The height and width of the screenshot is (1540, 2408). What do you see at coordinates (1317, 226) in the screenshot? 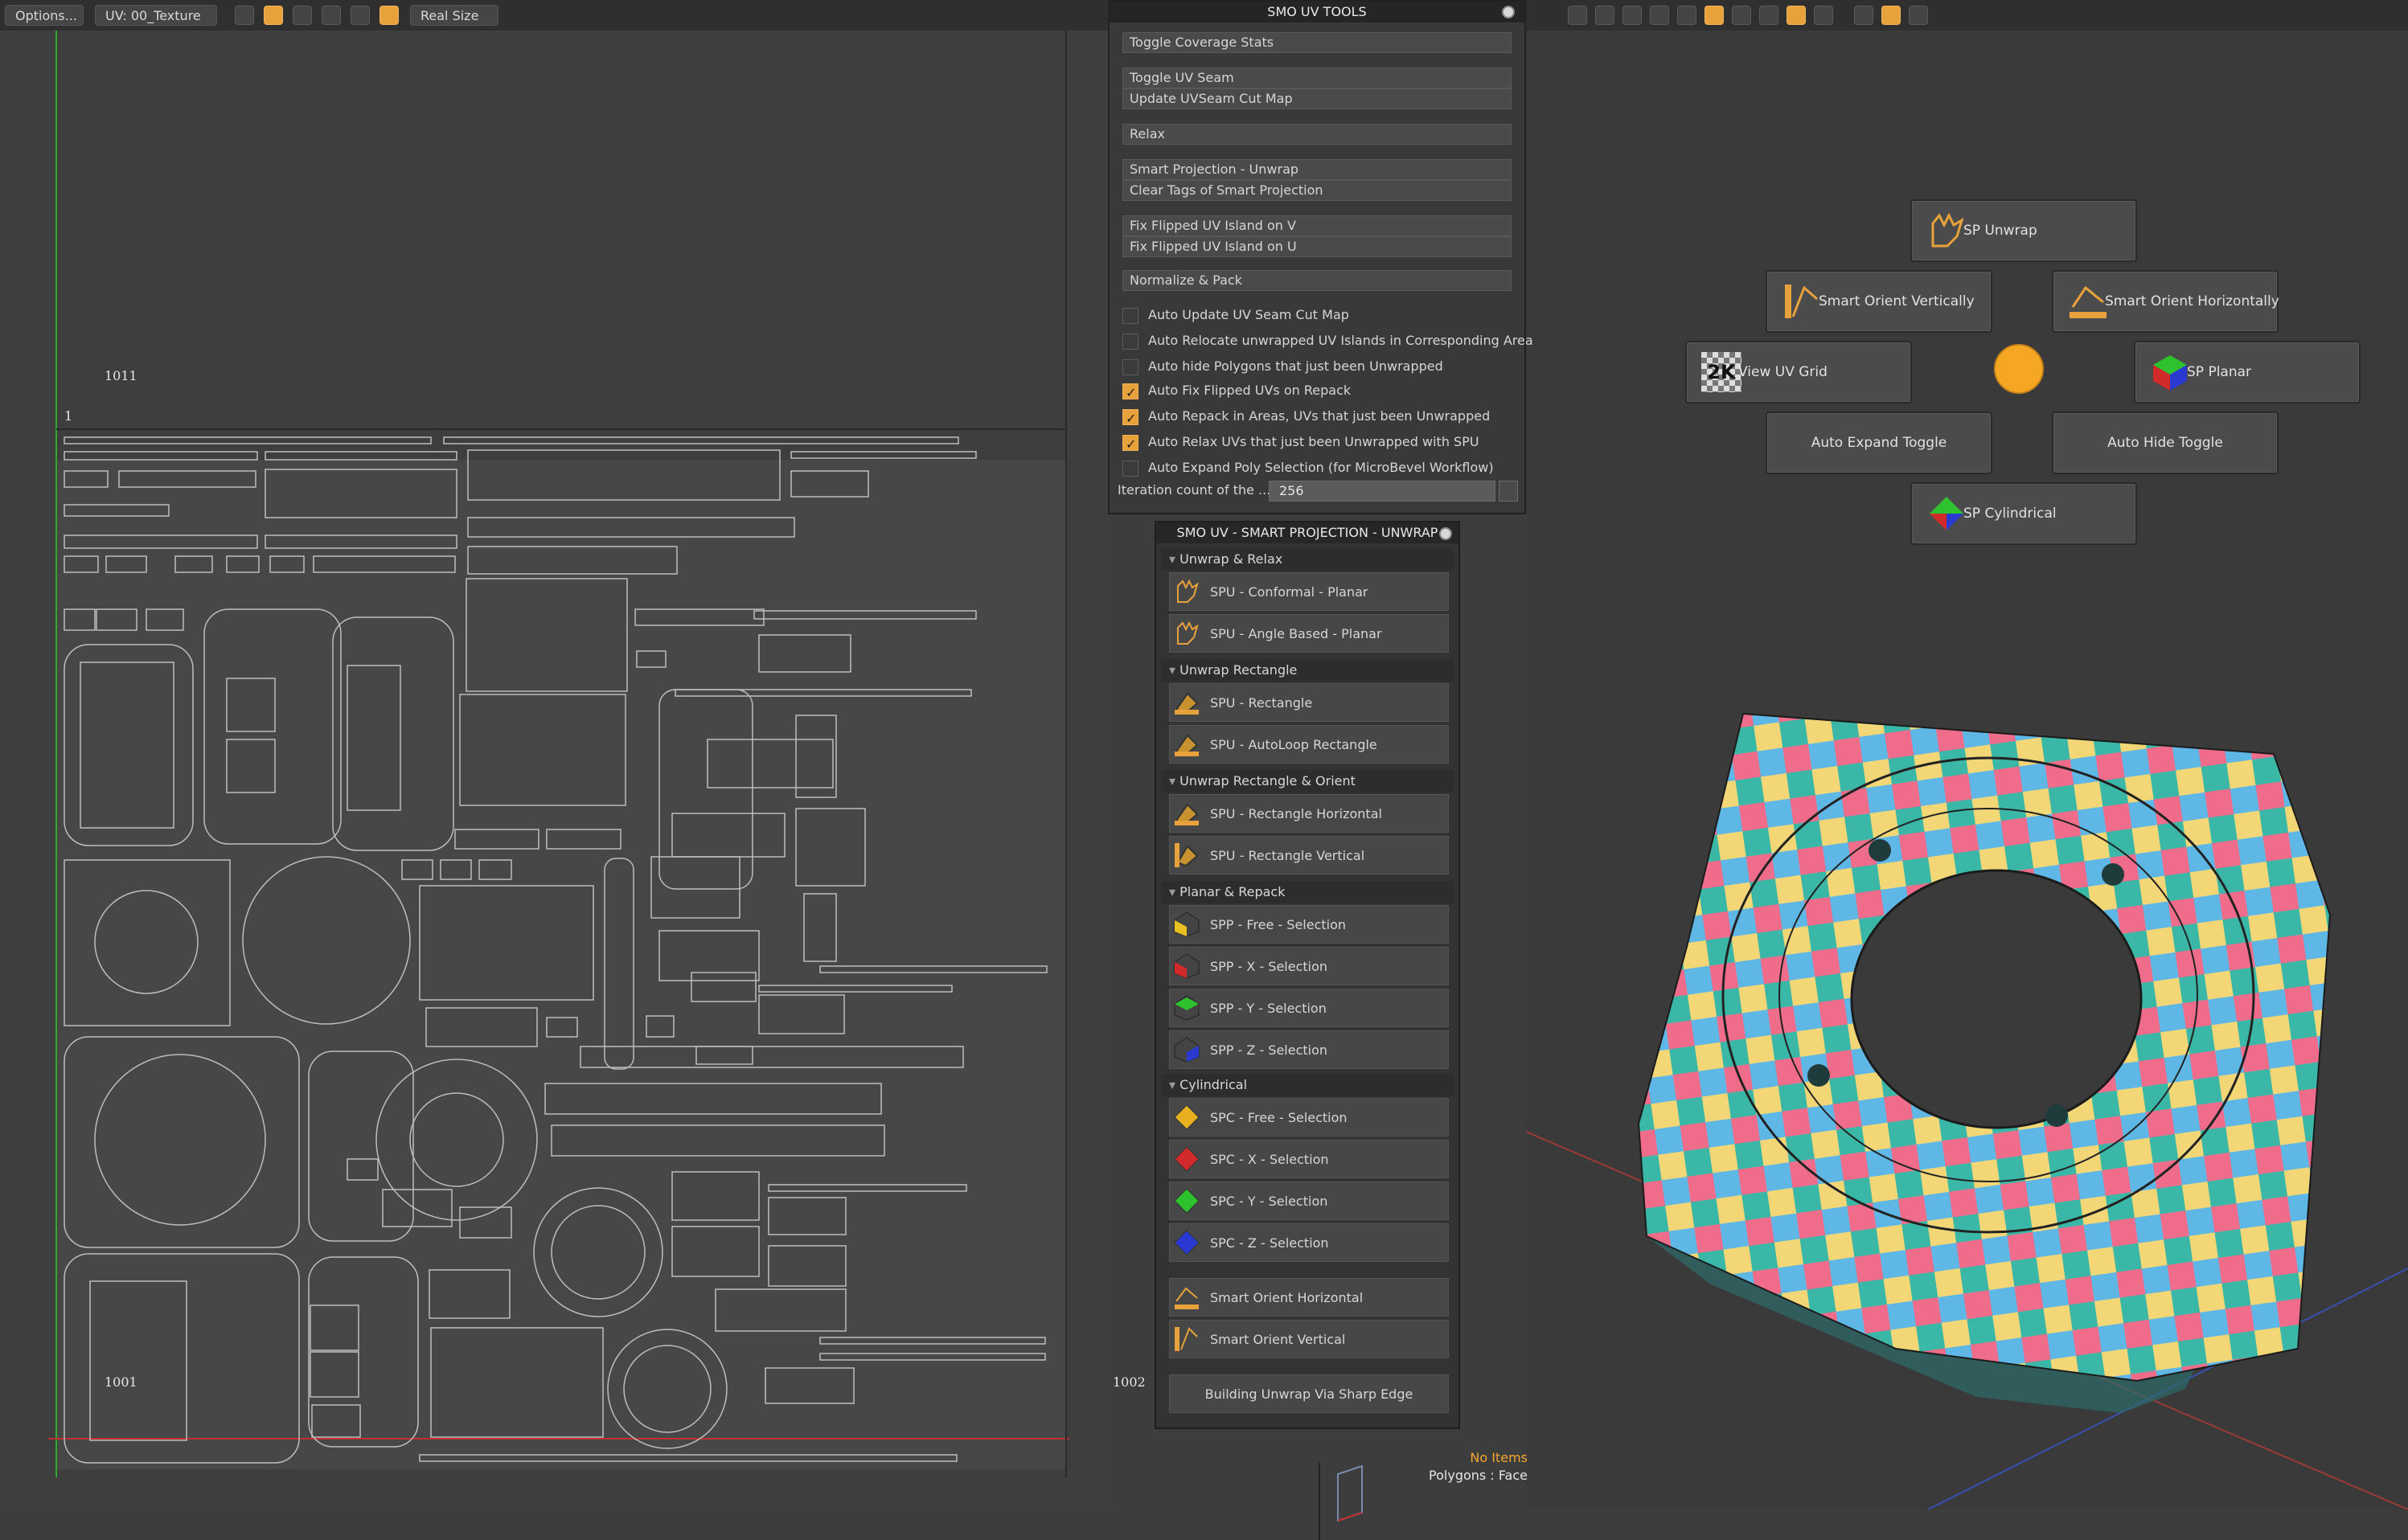
I see `fix-flipped-v-button: Fix Flipped UV Island on V` at bounding box center [1317, 226].